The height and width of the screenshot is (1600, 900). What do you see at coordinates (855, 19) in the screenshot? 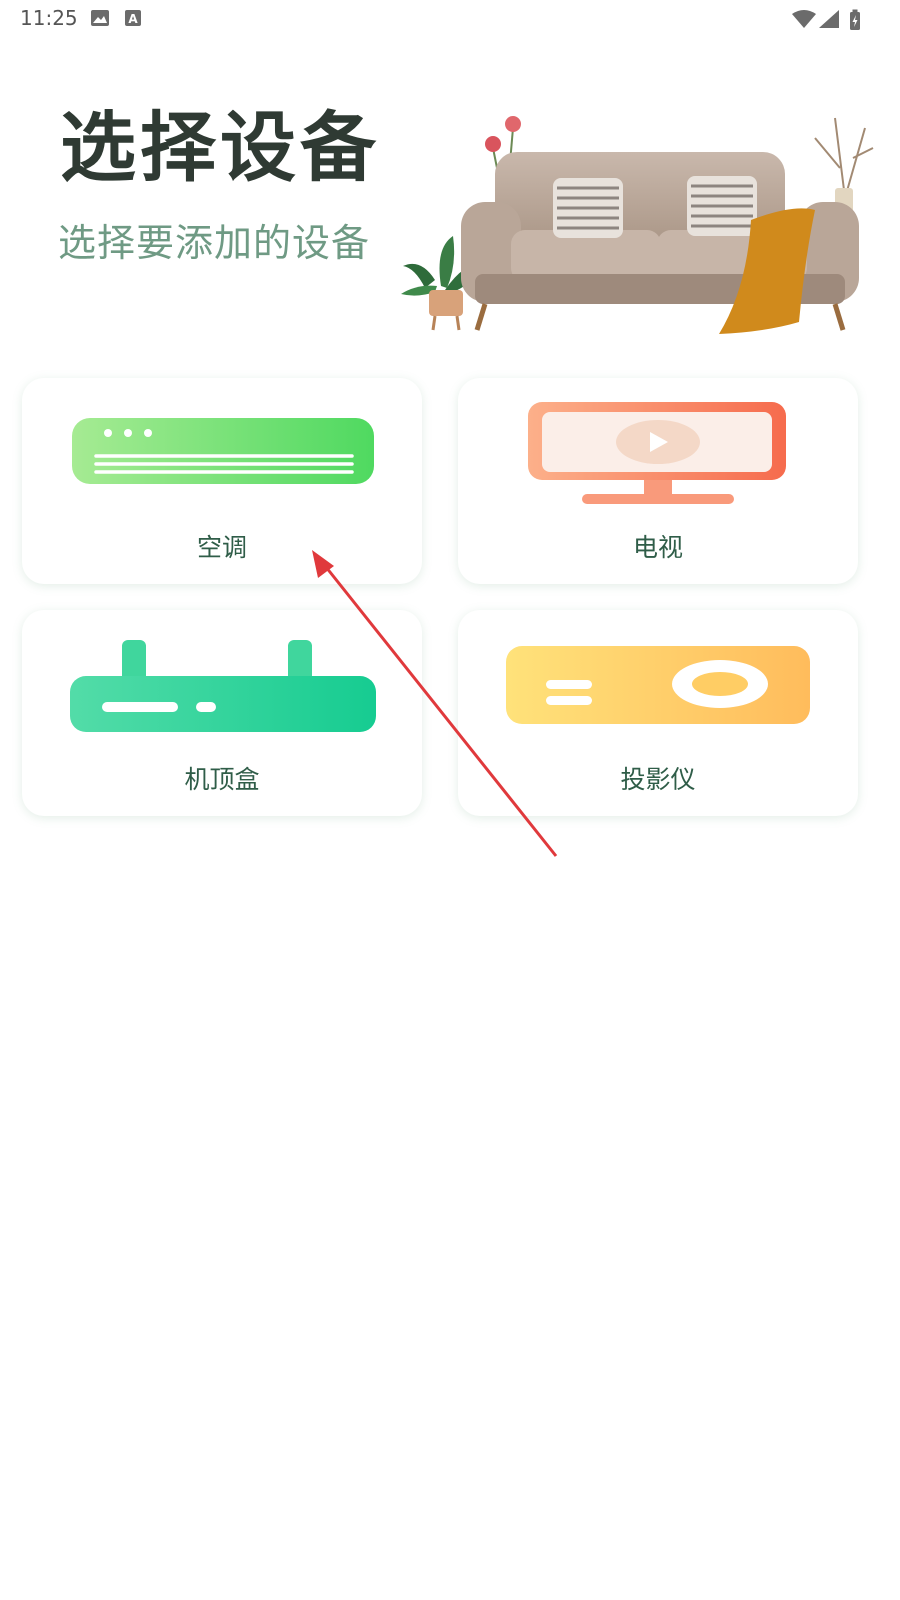
I see `battery-charging-icon` at bounding box center [855, 19].